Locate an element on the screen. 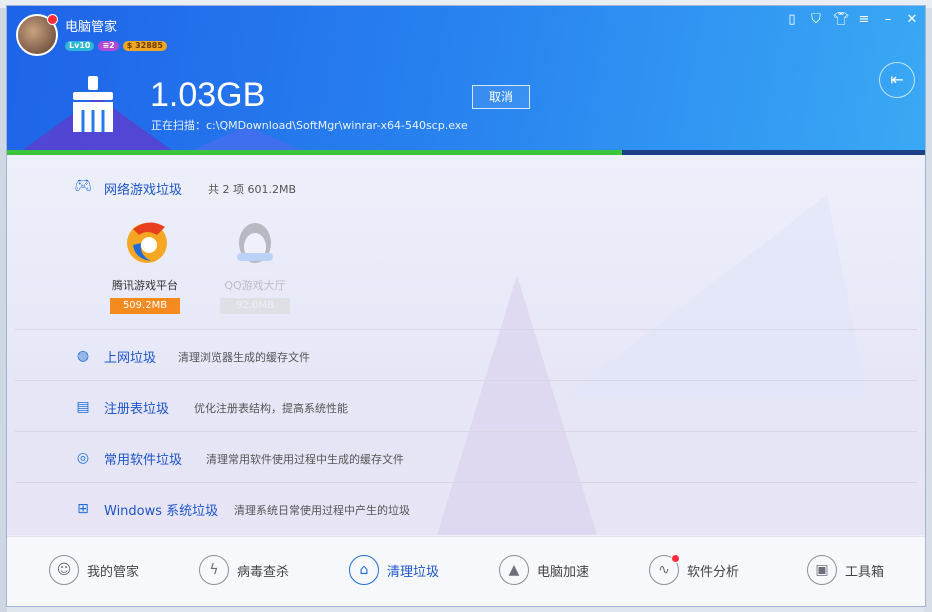  nav-label: 电脑加速 is located at coordinates (563, 572).